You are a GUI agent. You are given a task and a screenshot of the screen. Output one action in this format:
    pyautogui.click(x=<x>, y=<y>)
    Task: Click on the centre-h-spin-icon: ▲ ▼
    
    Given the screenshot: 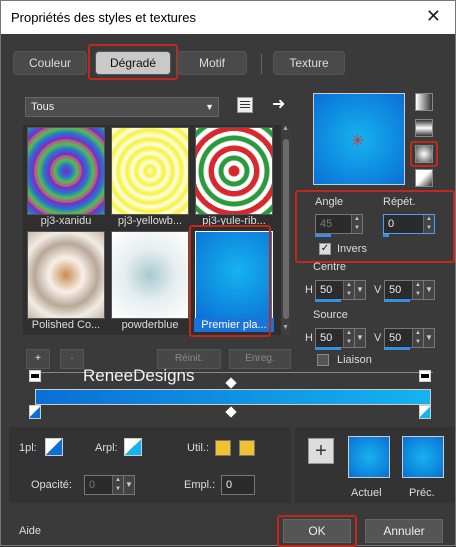 What is the action you would take?
    pyautogui.click(x=348, y=290)
    